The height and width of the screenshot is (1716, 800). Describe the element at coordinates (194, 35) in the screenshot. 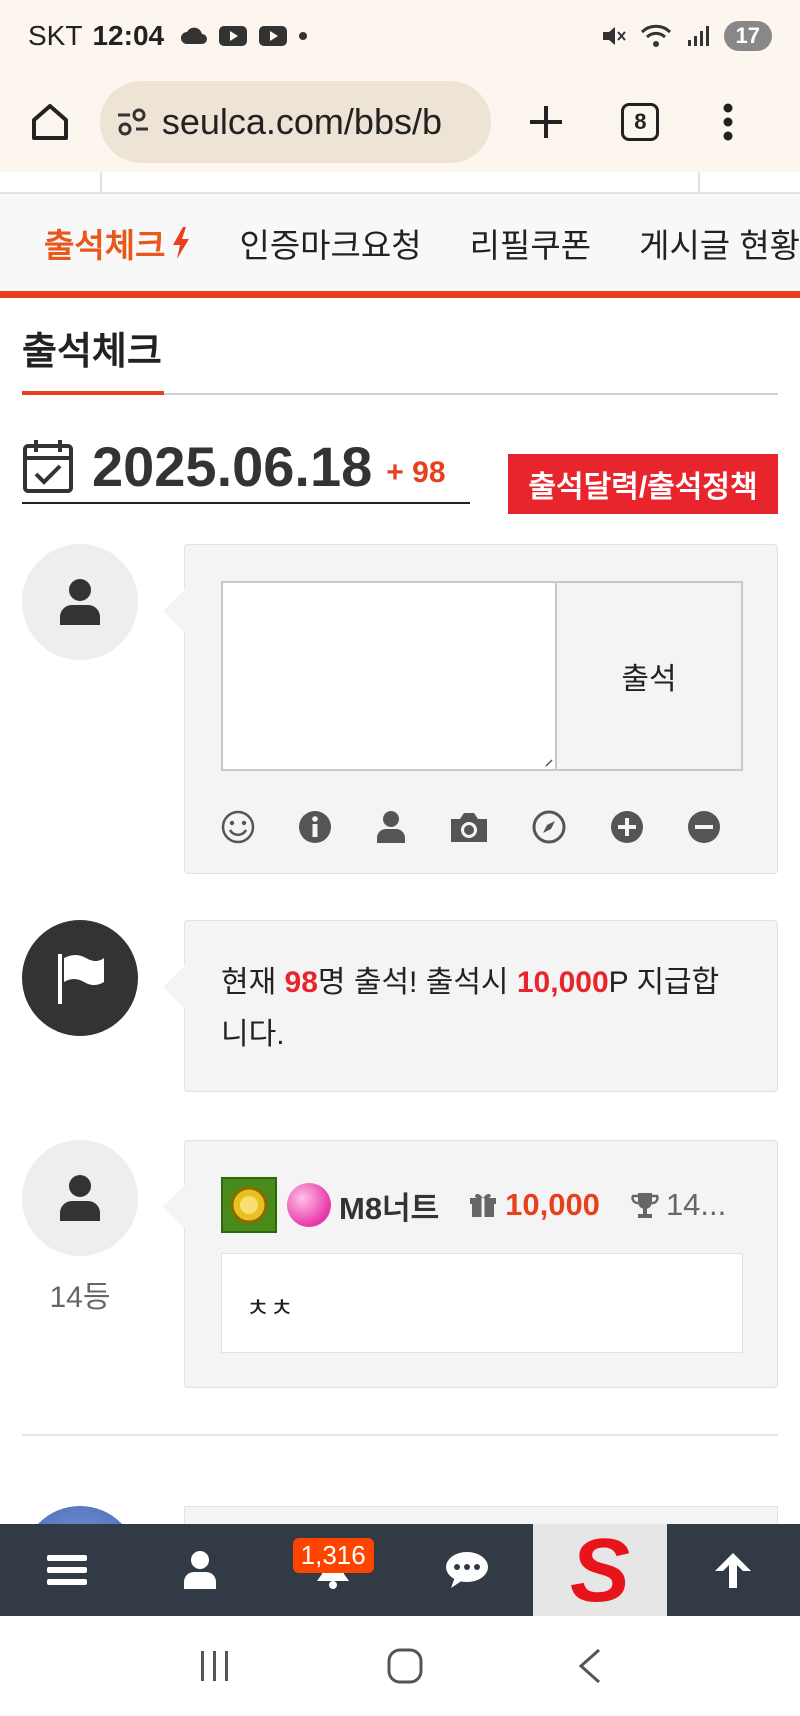

I see `cloud-icon` at that location.